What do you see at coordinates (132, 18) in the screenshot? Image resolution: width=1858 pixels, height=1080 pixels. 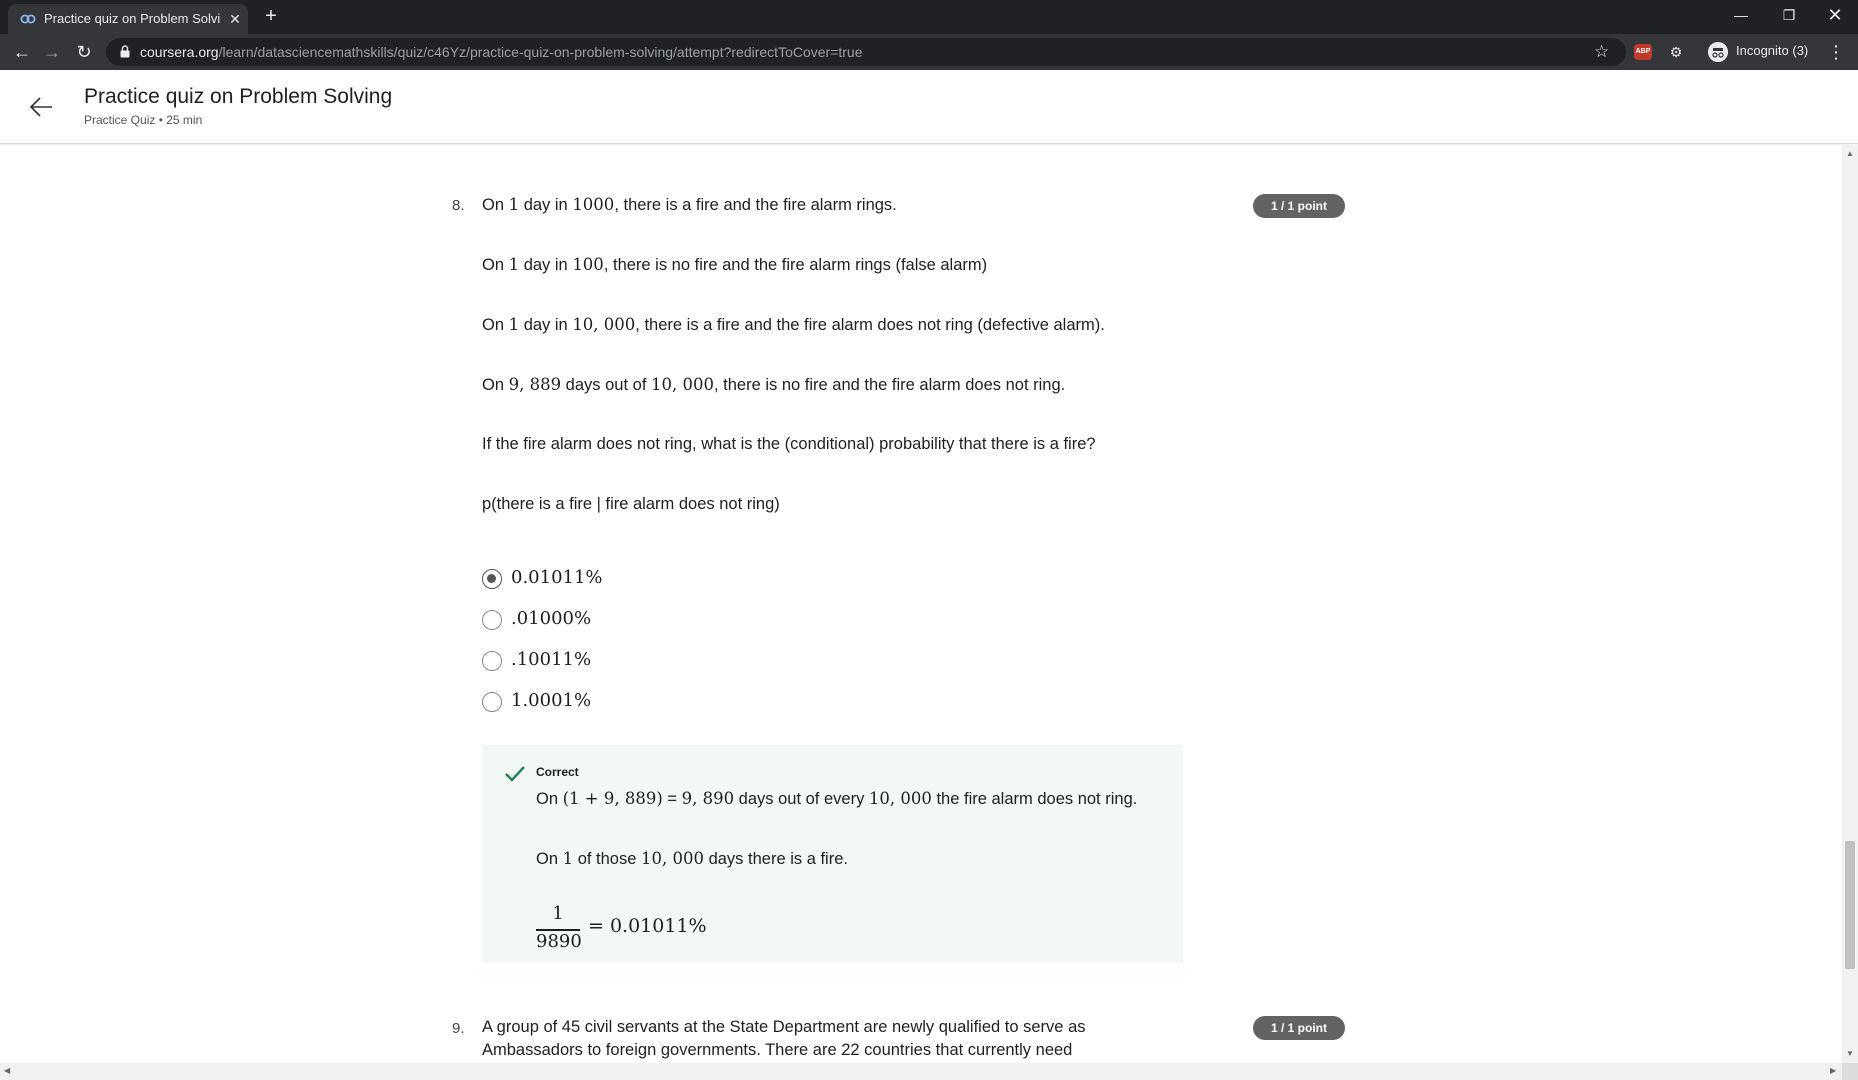 I see `tab-title: Practice quiz on Problem Solving` at bounding box center [132, 18].